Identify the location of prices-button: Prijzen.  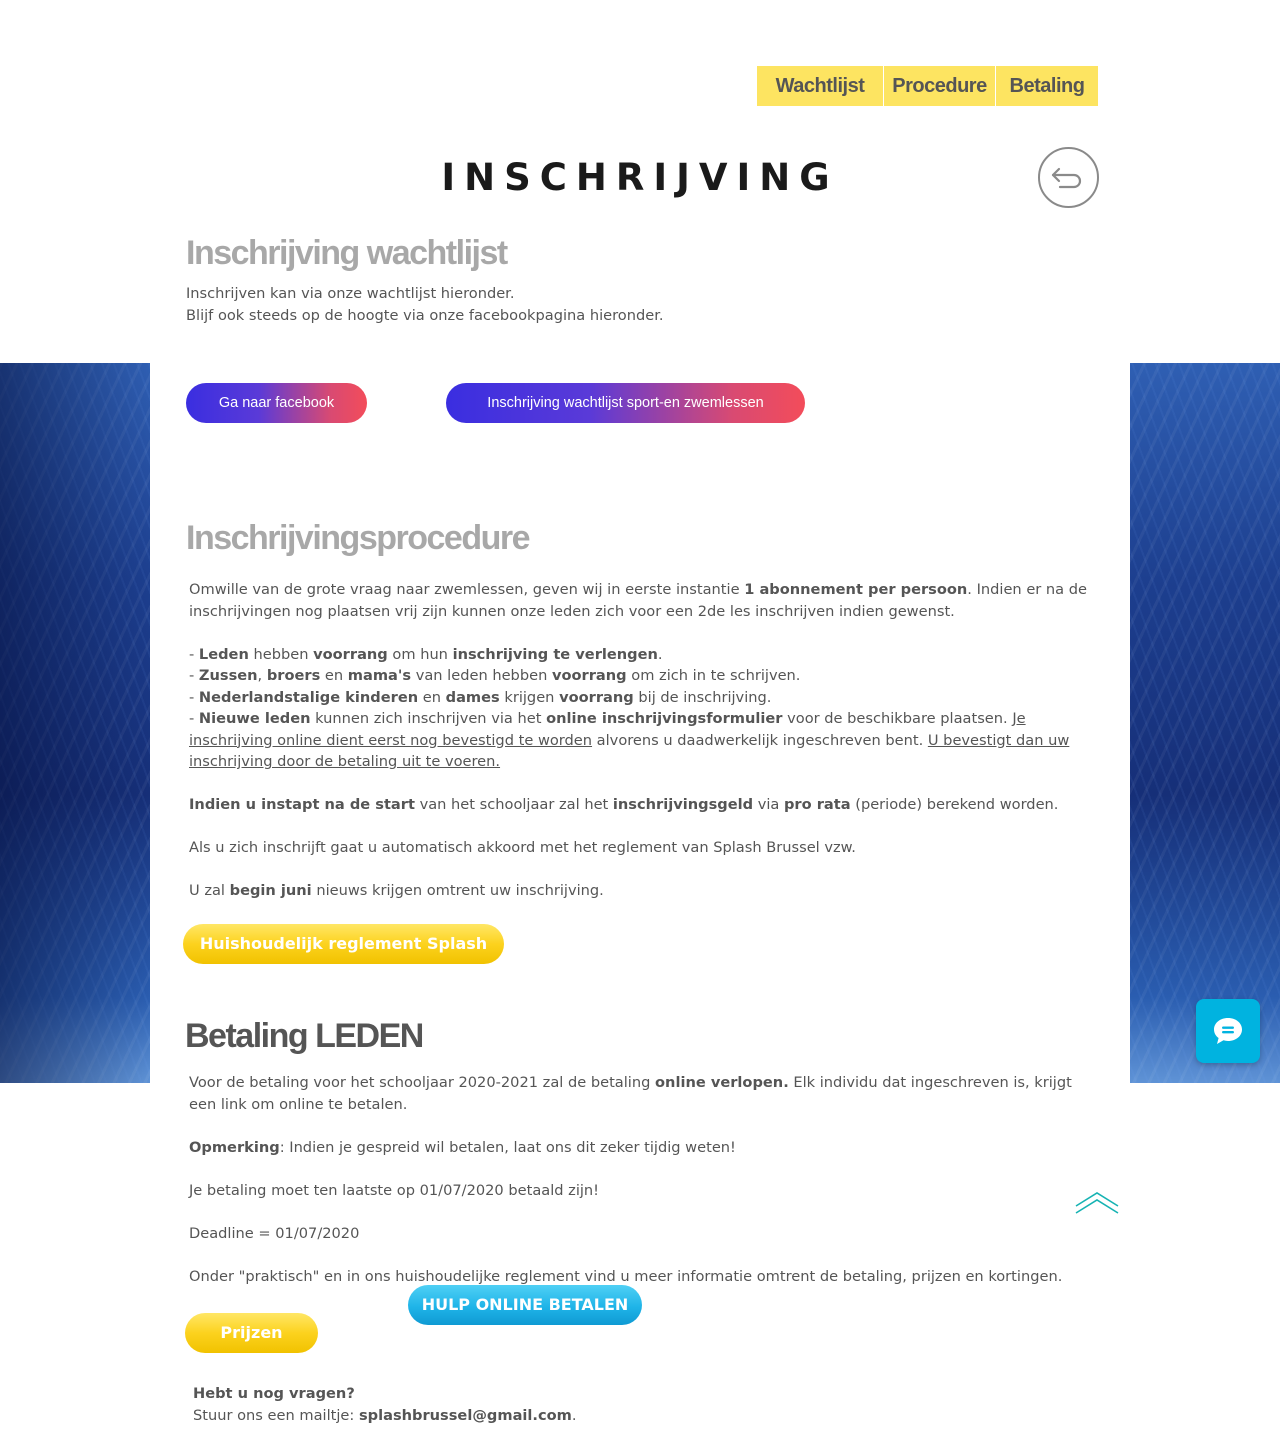
(251, 1333).